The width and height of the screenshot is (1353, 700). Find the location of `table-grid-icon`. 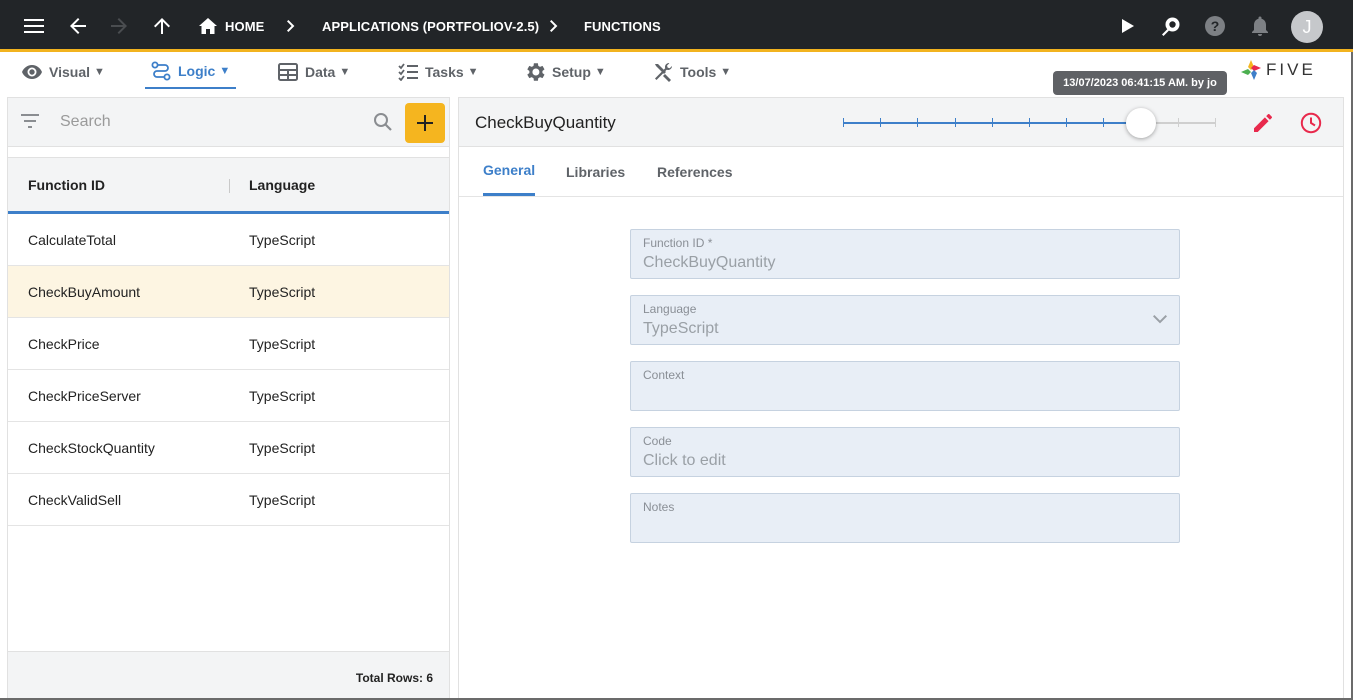

table-grid-icon is located at coordinates (288, 72).